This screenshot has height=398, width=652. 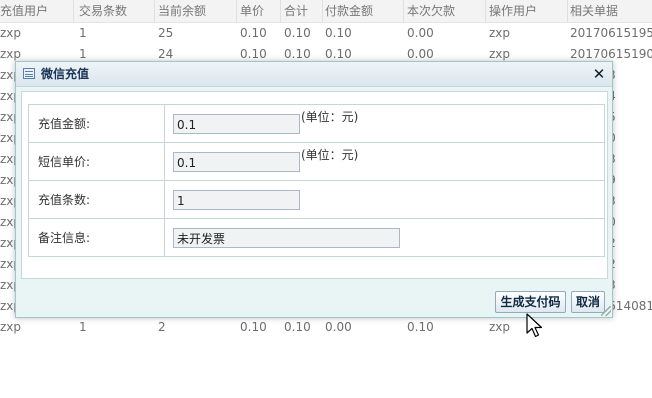 I want to click on table-row: zxp 1 2 0.10 0.10 0.00 0.10 zxp, so click(x=326, y=327).